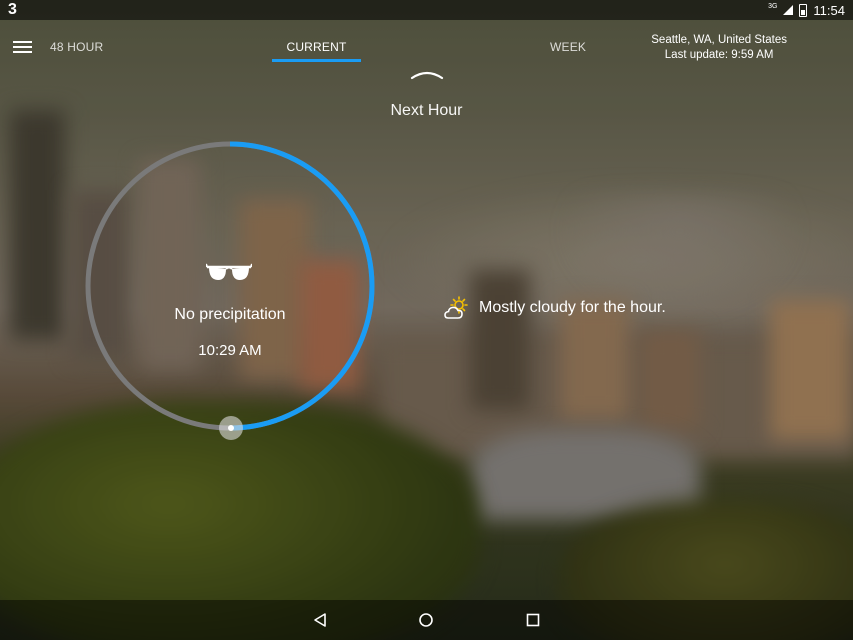 Image resolution: width=853 pixels, height=640 pixels. I want to click on partly-cloudy-icon, so click(456, 307).